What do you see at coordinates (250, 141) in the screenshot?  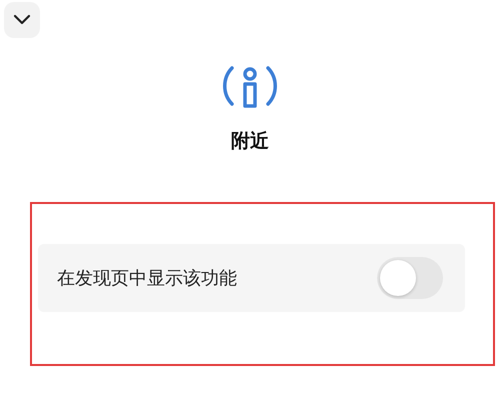 I see `page-title: 附近` at bounding box center [250, 141].